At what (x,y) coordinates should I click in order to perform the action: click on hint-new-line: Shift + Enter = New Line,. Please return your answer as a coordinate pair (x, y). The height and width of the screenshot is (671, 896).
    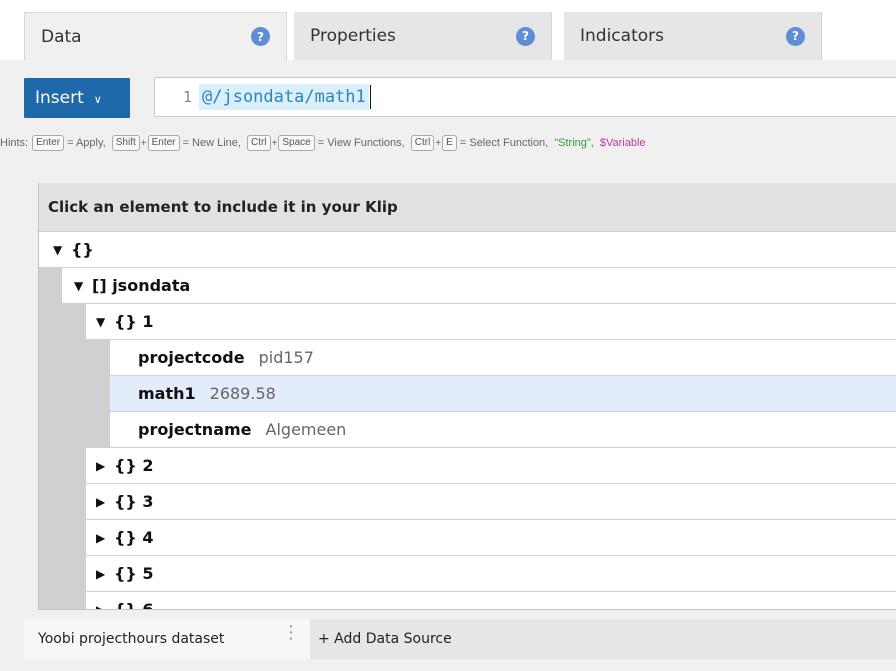
    Looking at the image, I should click on (176, 143).